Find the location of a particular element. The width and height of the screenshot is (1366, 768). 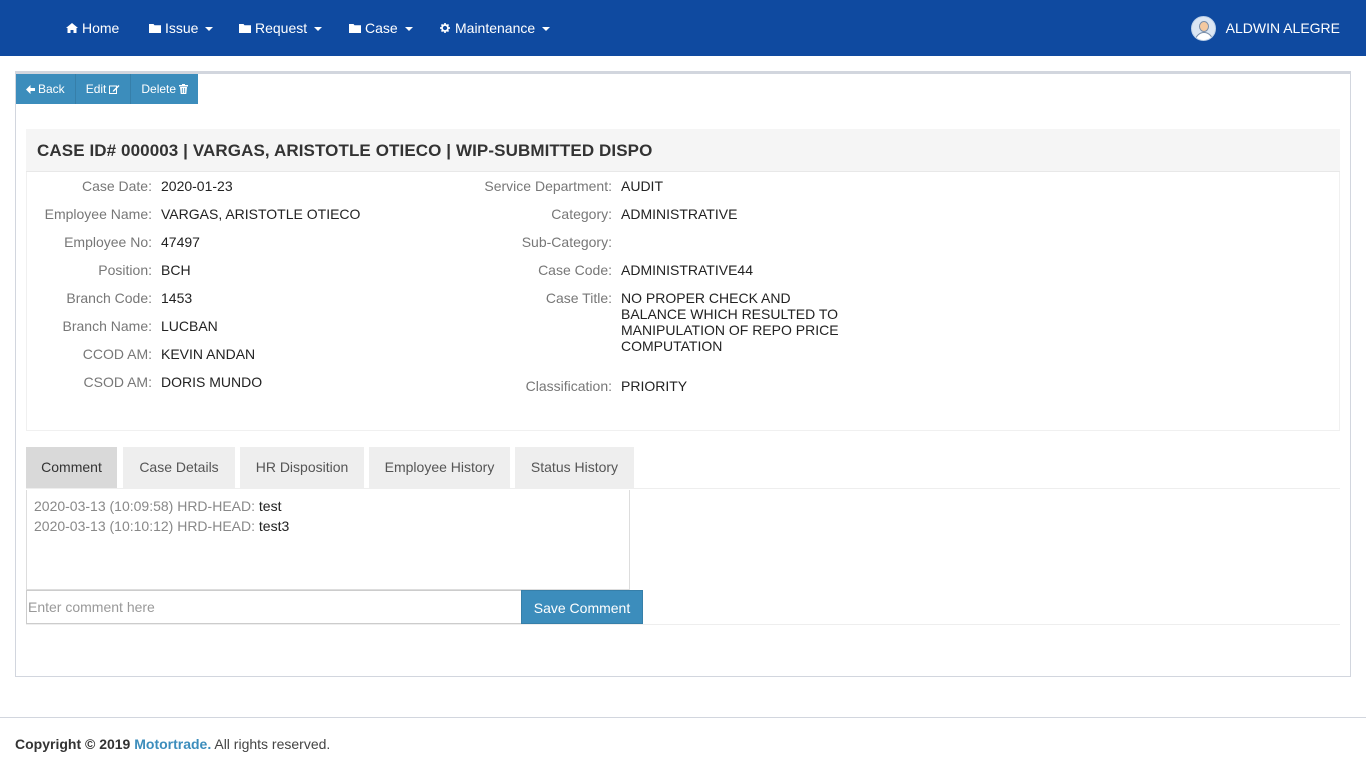

field-label: Case Code: is located at coordinates (575, 270).